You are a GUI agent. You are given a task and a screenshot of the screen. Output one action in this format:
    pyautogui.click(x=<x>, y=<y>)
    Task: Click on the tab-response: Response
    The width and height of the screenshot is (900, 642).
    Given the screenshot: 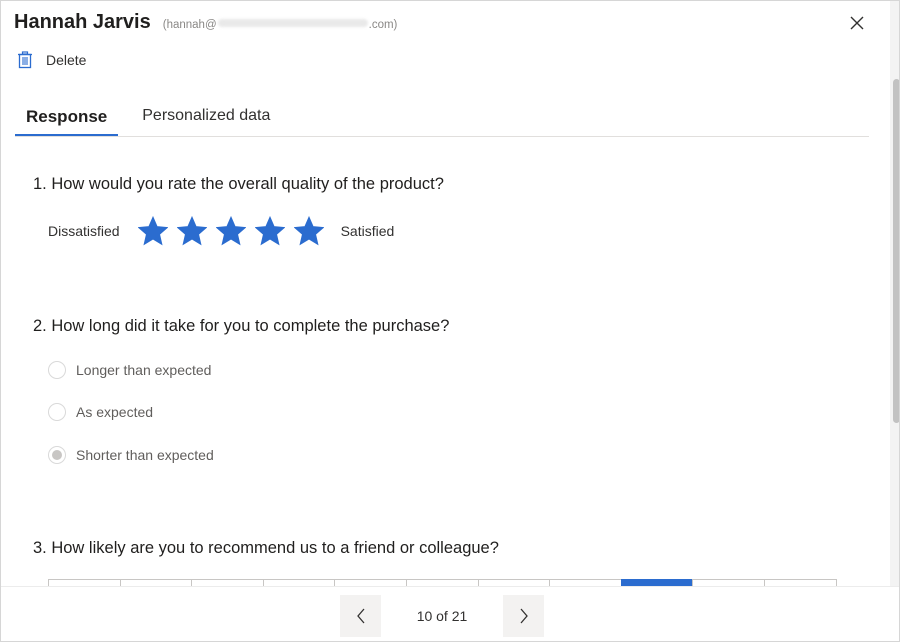 What is the action you would take?
    pyautogui.click(x=67, y=118)
    